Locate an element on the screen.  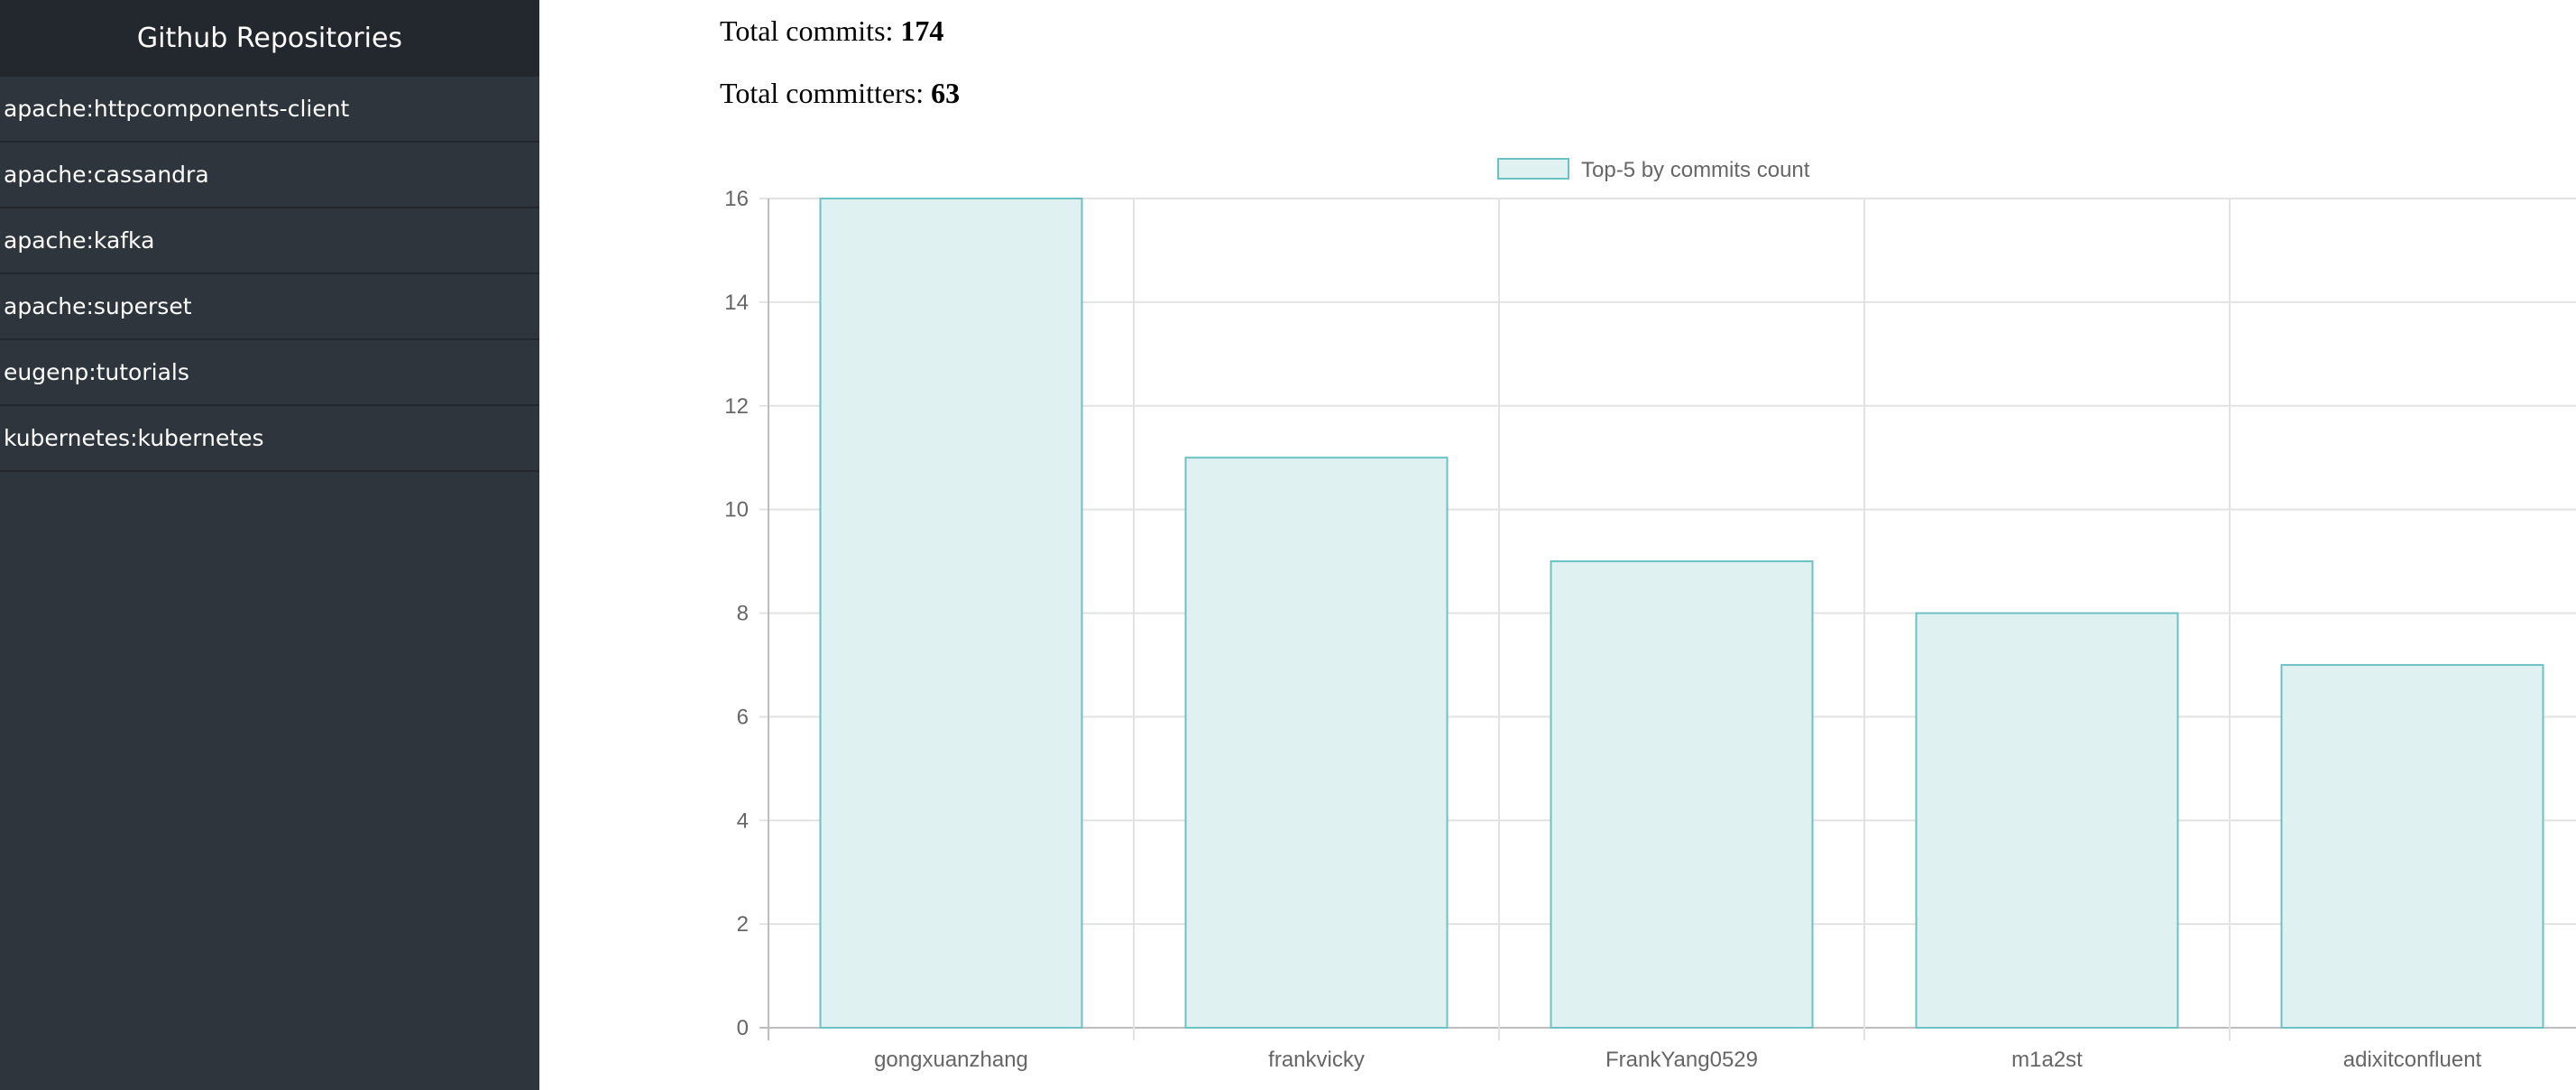
y-tick-label: 0 is located at coordinates (743, 1028).